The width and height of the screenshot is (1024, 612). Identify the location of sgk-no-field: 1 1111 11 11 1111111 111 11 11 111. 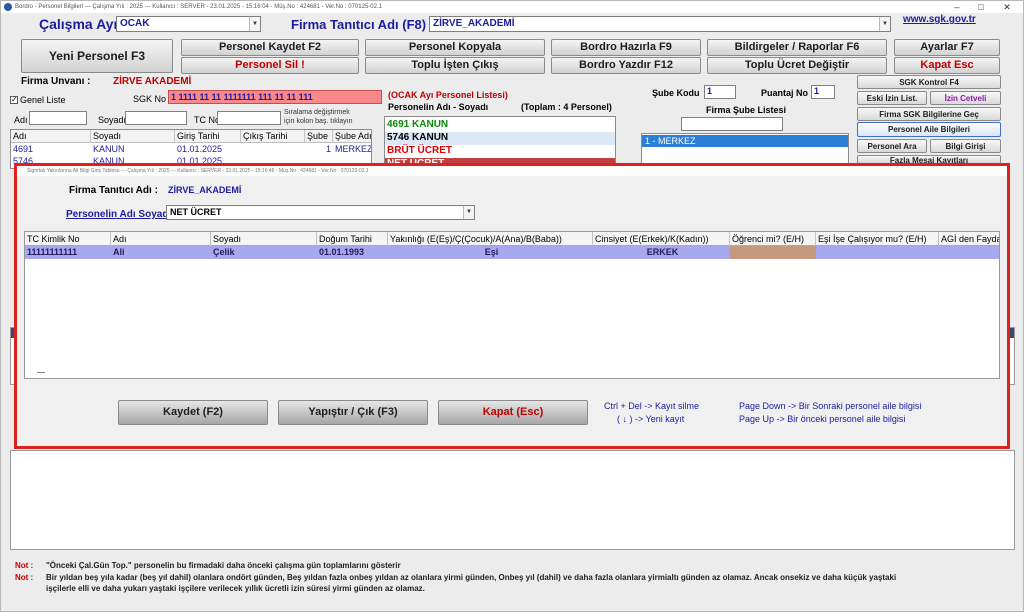
(275, 97).